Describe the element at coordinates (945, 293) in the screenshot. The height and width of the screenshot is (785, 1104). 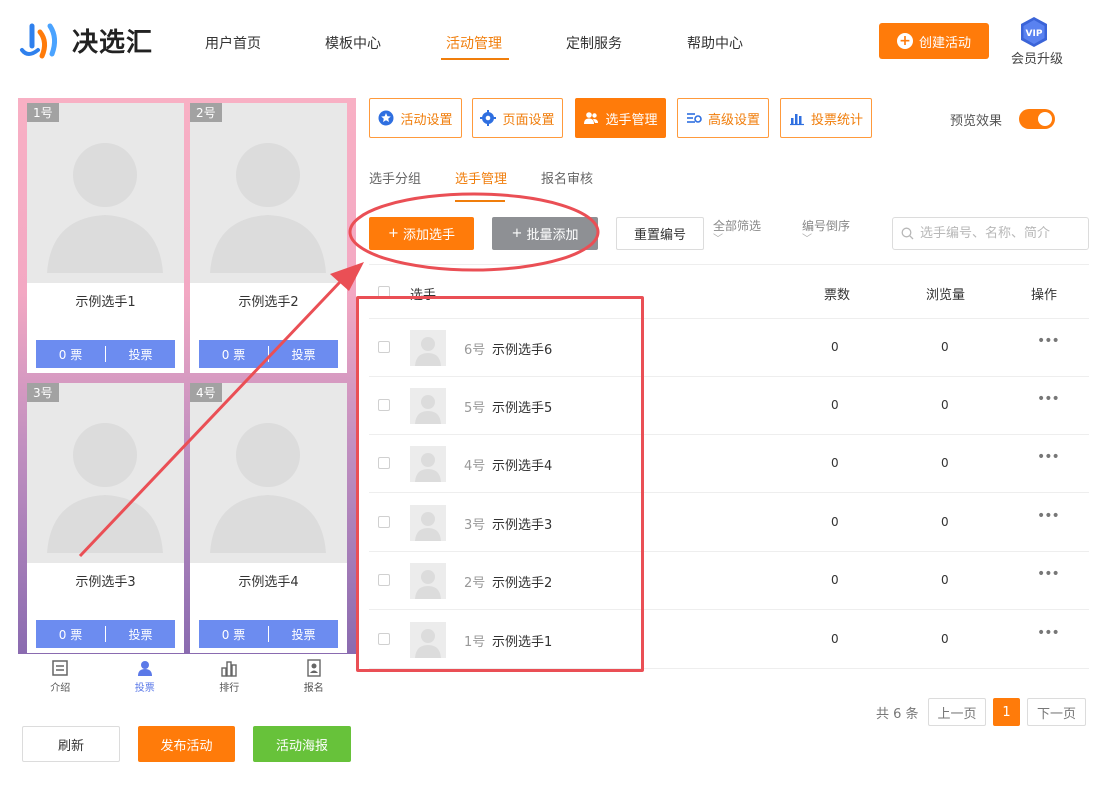
I see `header-views: 浏览量` at that location.